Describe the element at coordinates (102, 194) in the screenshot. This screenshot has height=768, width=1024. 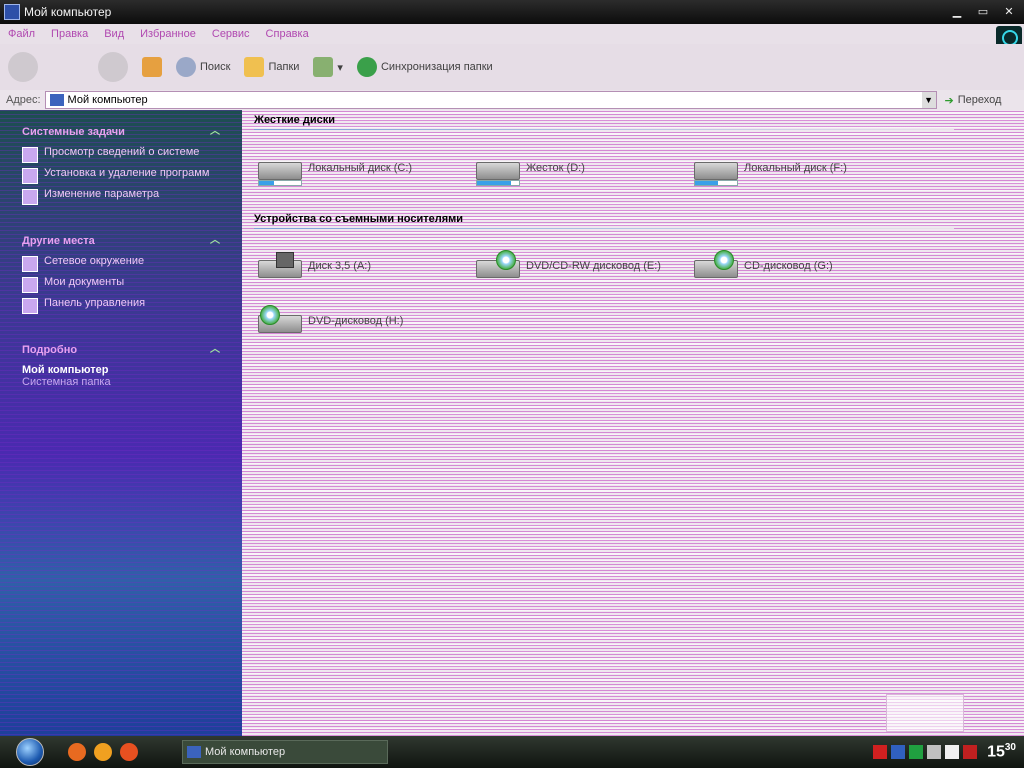
I see `task-label: Изменение параметра` at that location.